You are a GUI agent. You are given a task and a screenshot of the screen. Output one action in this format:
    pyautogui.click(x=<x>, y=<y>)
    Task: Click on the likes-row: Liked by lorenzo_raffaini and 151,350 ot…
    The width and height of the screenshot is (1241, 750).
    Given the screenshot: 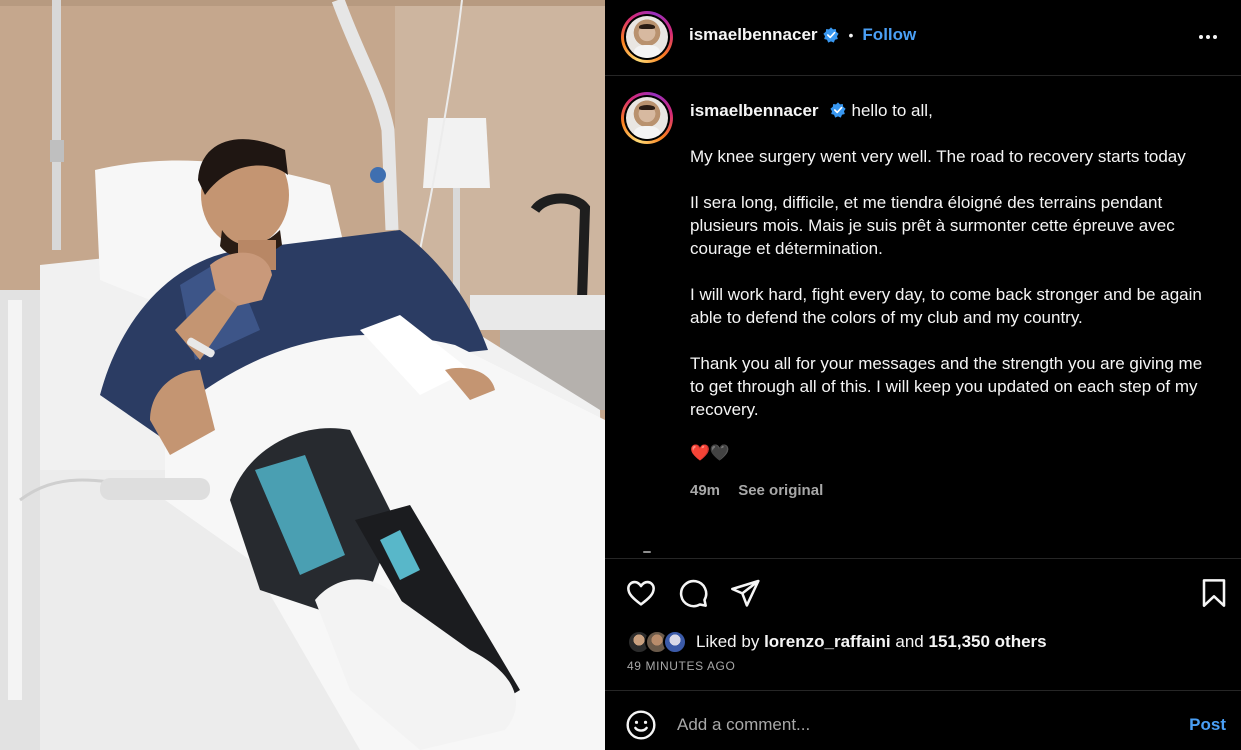 What is the action you would take?
    pyautogui.click(x=837, y=642)
    